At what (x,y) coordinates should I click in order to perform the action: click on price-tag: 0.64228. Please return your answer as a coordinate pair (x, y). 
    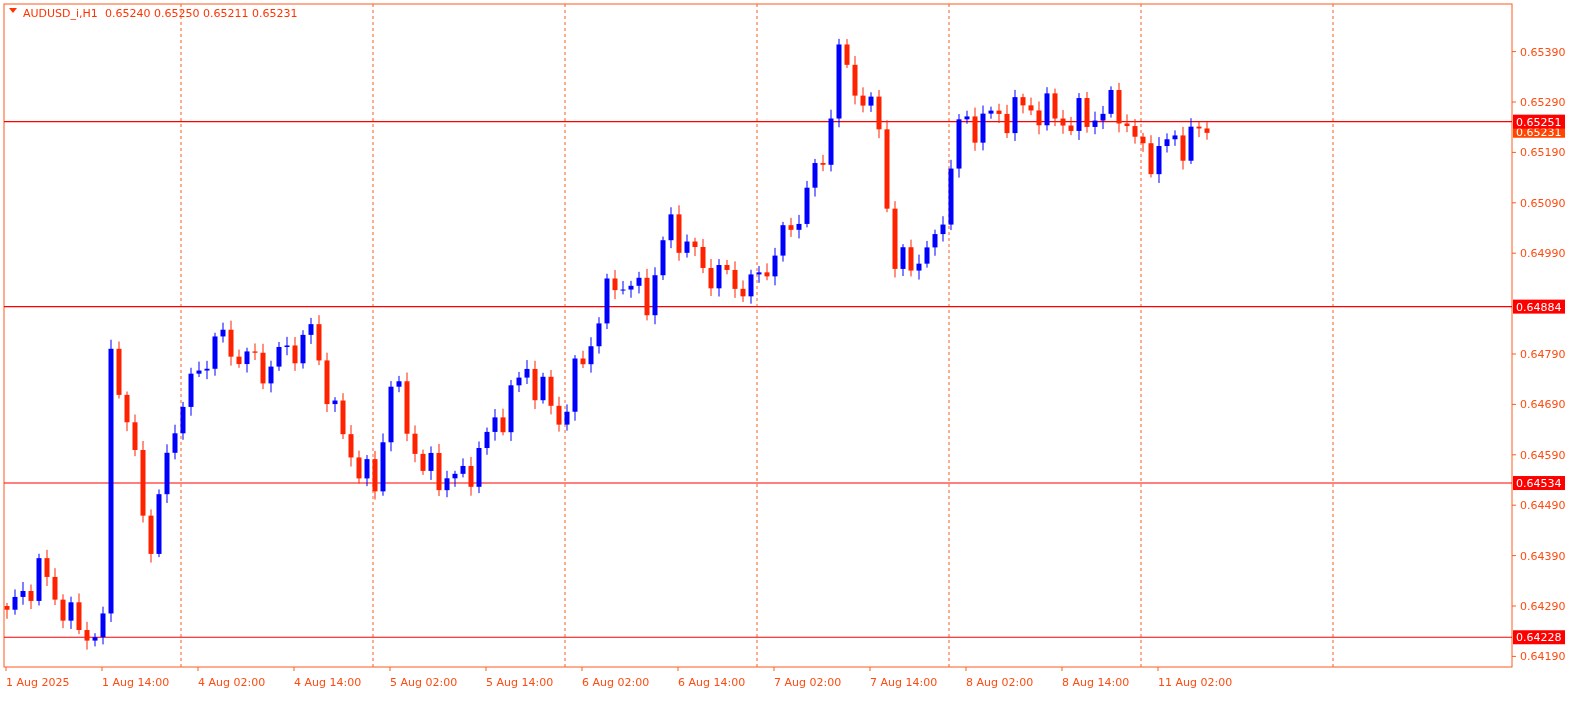
    Looking at the image, I should click on (1539, 637).